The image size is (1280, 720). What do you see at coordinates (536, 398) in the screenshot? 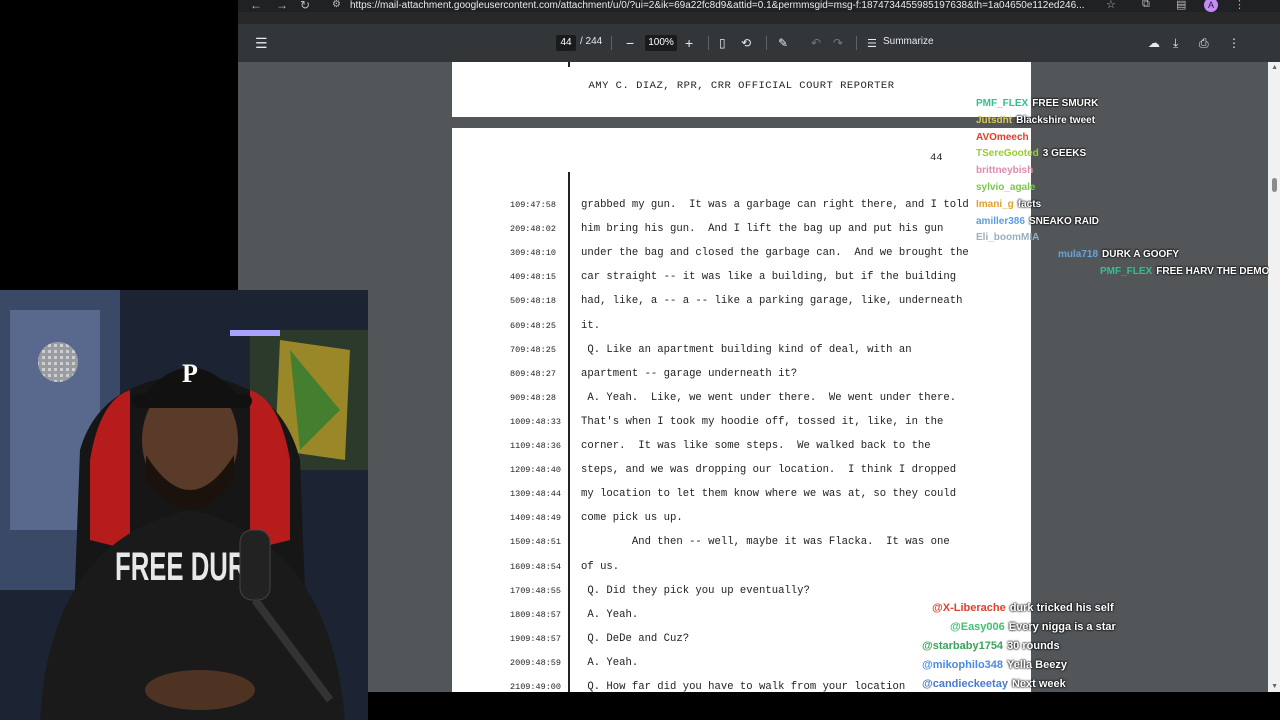
I see `line-number-time: 909:48:28` at bounding box center [536, 398].